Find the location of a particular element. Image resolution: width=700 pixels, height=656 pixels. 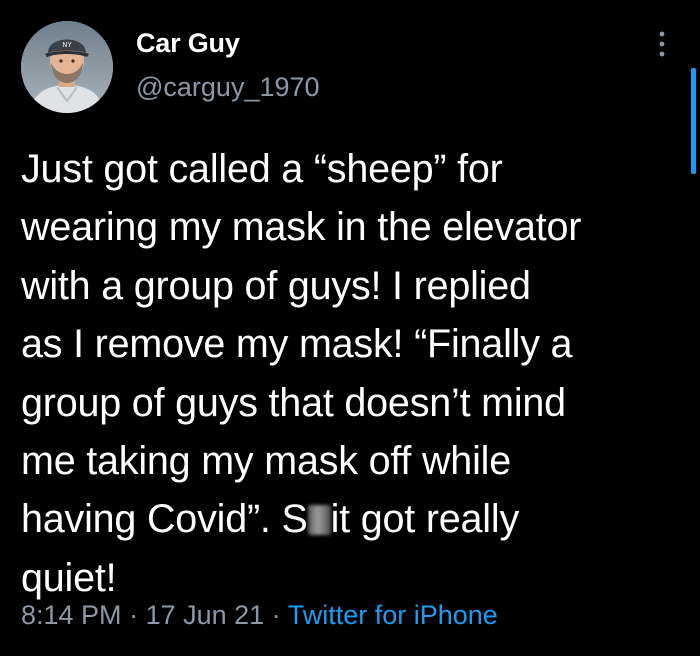

avatar: NY is located at coordinates (67, 67).